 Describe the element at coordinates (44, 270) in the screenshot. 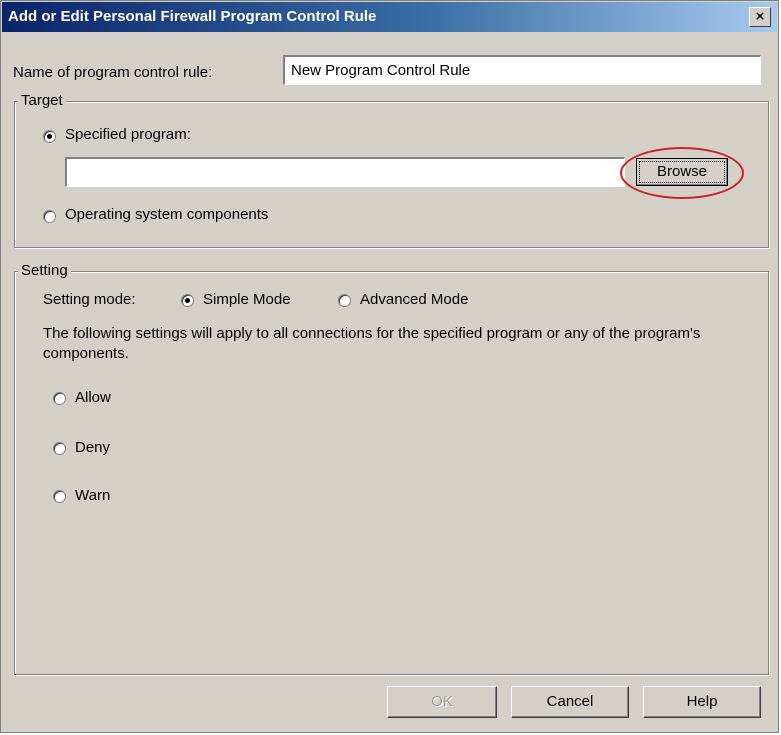

I see `setting-group-title: Setting` at that location.